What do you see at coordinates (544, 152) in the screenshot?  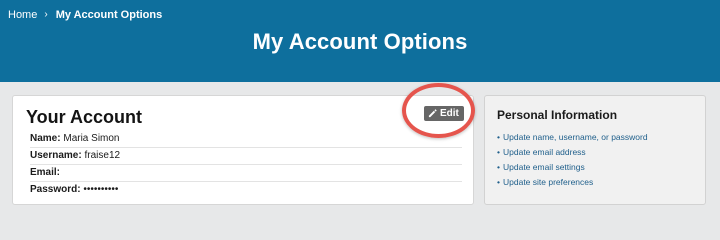 I see `update-email-address-link: Update email address` at bounding box center [544, 152].